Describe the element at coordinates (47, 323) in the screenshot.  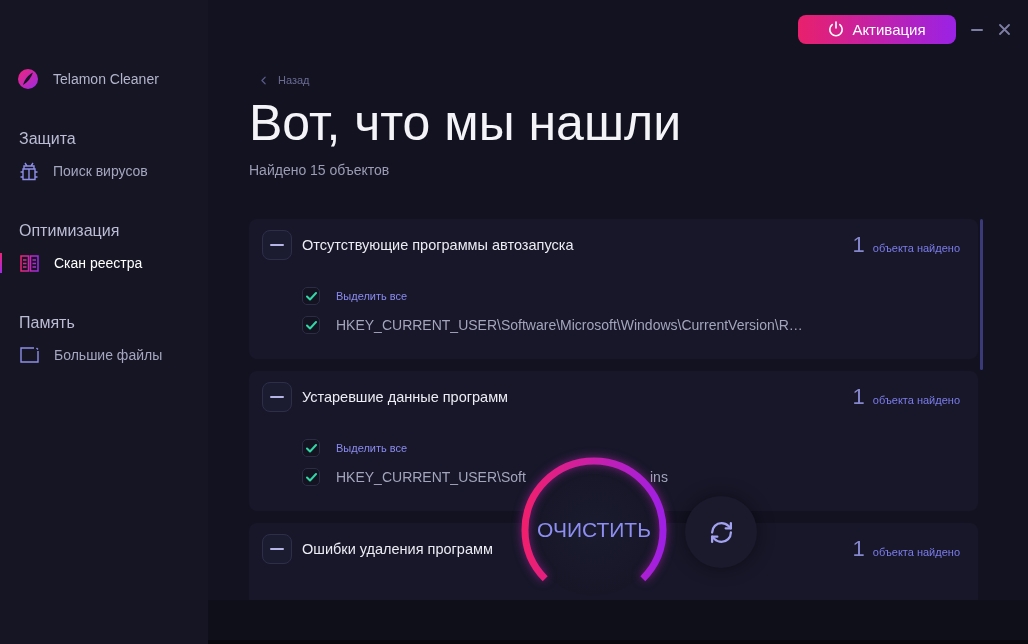
I see `section-heading: Память` at that location.